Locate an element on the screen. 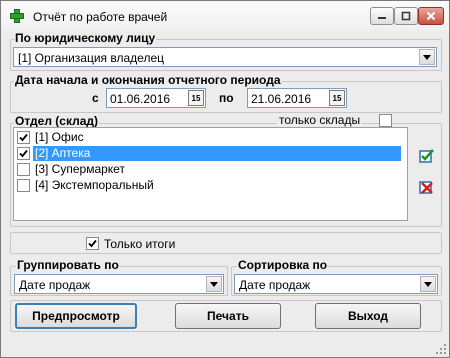  maximize-button is located at coordinates (406, 16).